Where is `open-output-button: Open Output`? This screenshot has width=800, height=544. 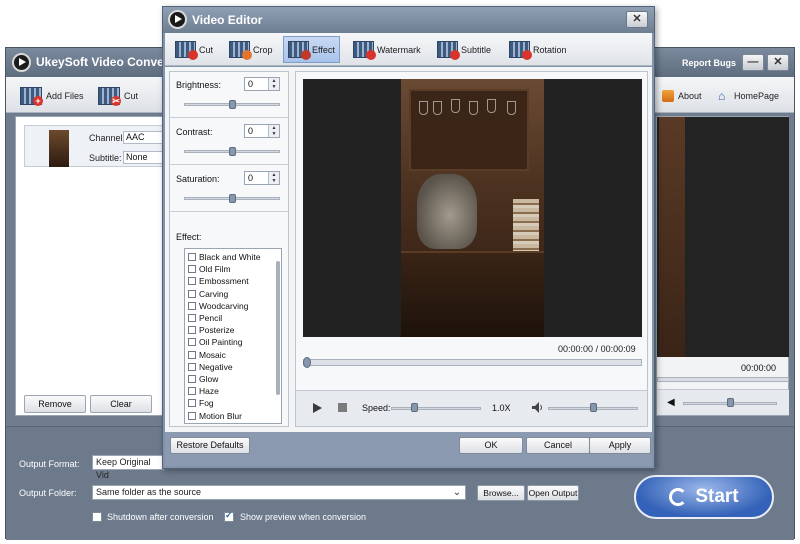 open-output-button: Open Output is located at coordinates (553, 493).